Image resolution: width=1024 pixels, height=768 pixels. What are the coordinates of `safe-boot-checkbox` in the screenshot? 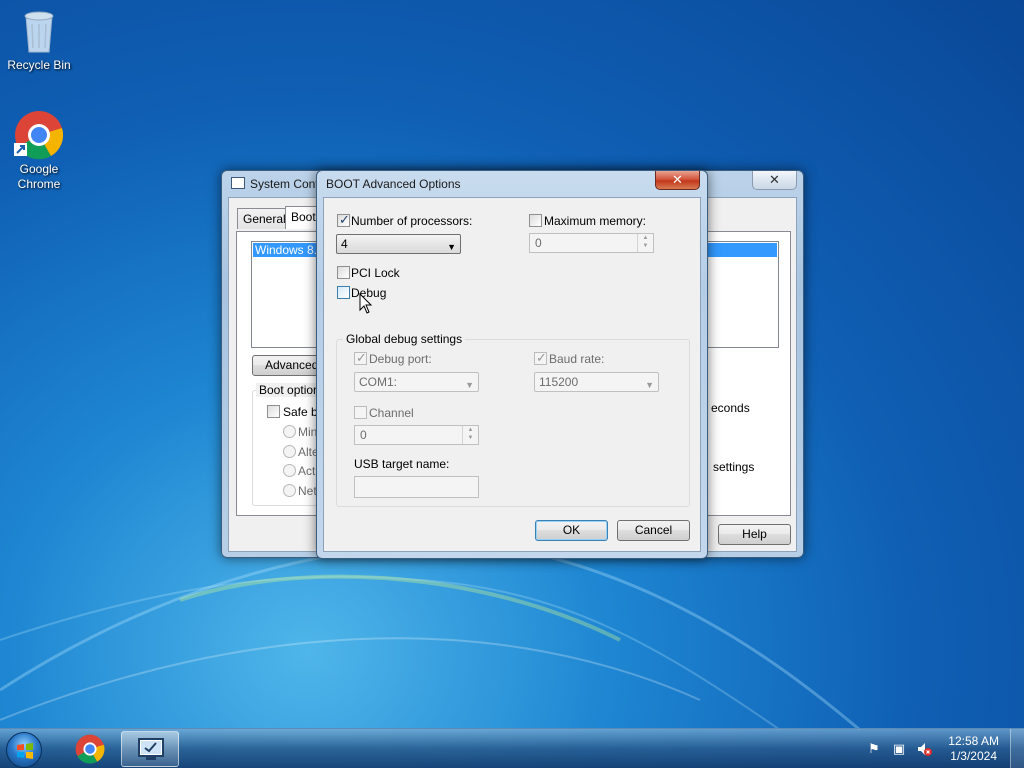 It's located at (273, 411).